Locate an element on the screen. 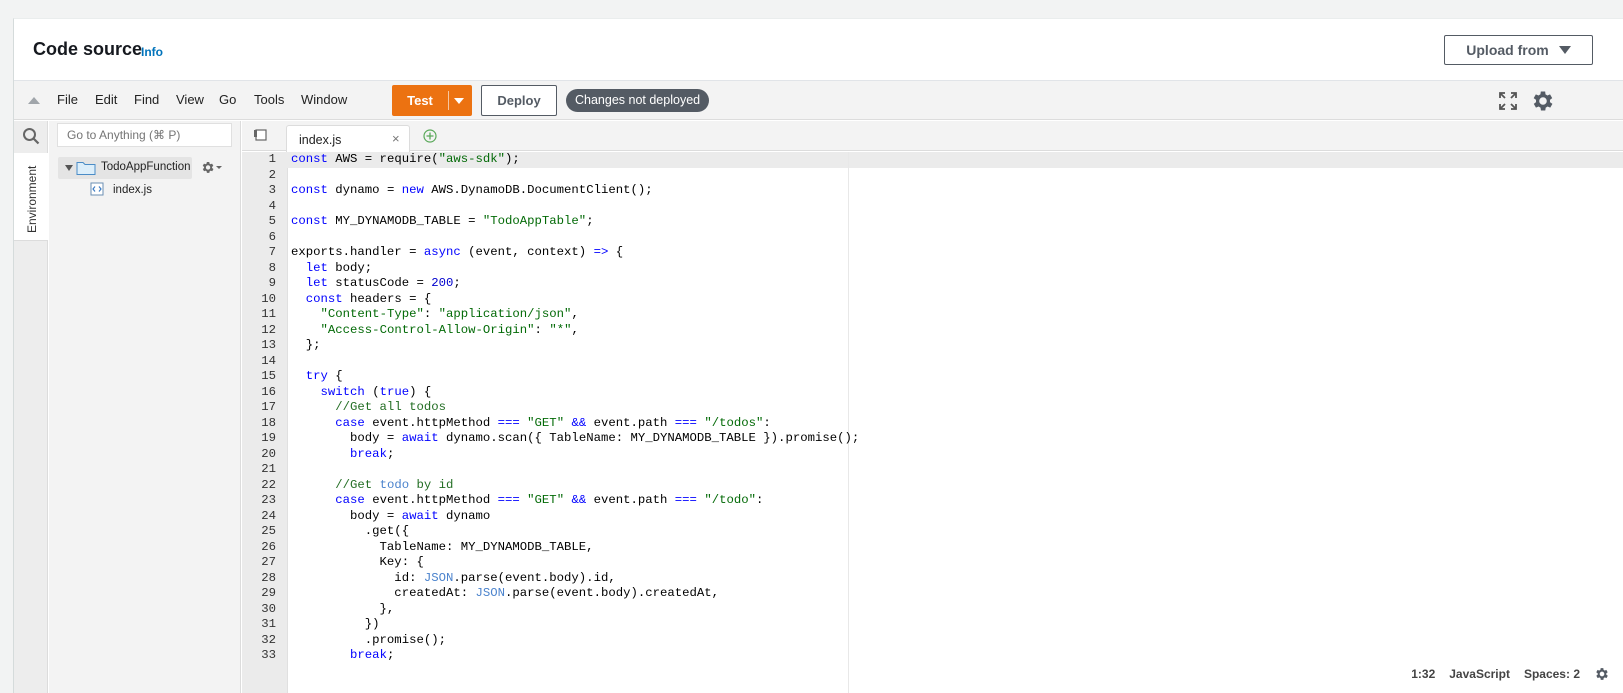  language-mode: JavaScript is located at coordinates (1479, 674).